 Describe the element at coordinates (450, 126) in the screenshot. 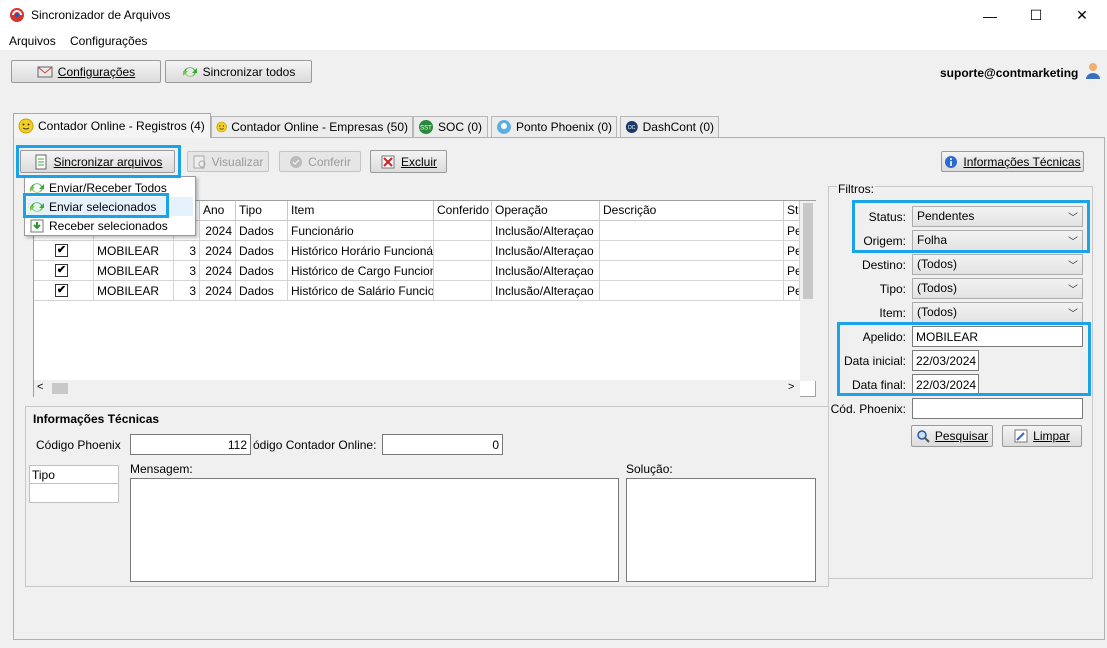

I see `tab-soc: SST SOC (0)` at that location.